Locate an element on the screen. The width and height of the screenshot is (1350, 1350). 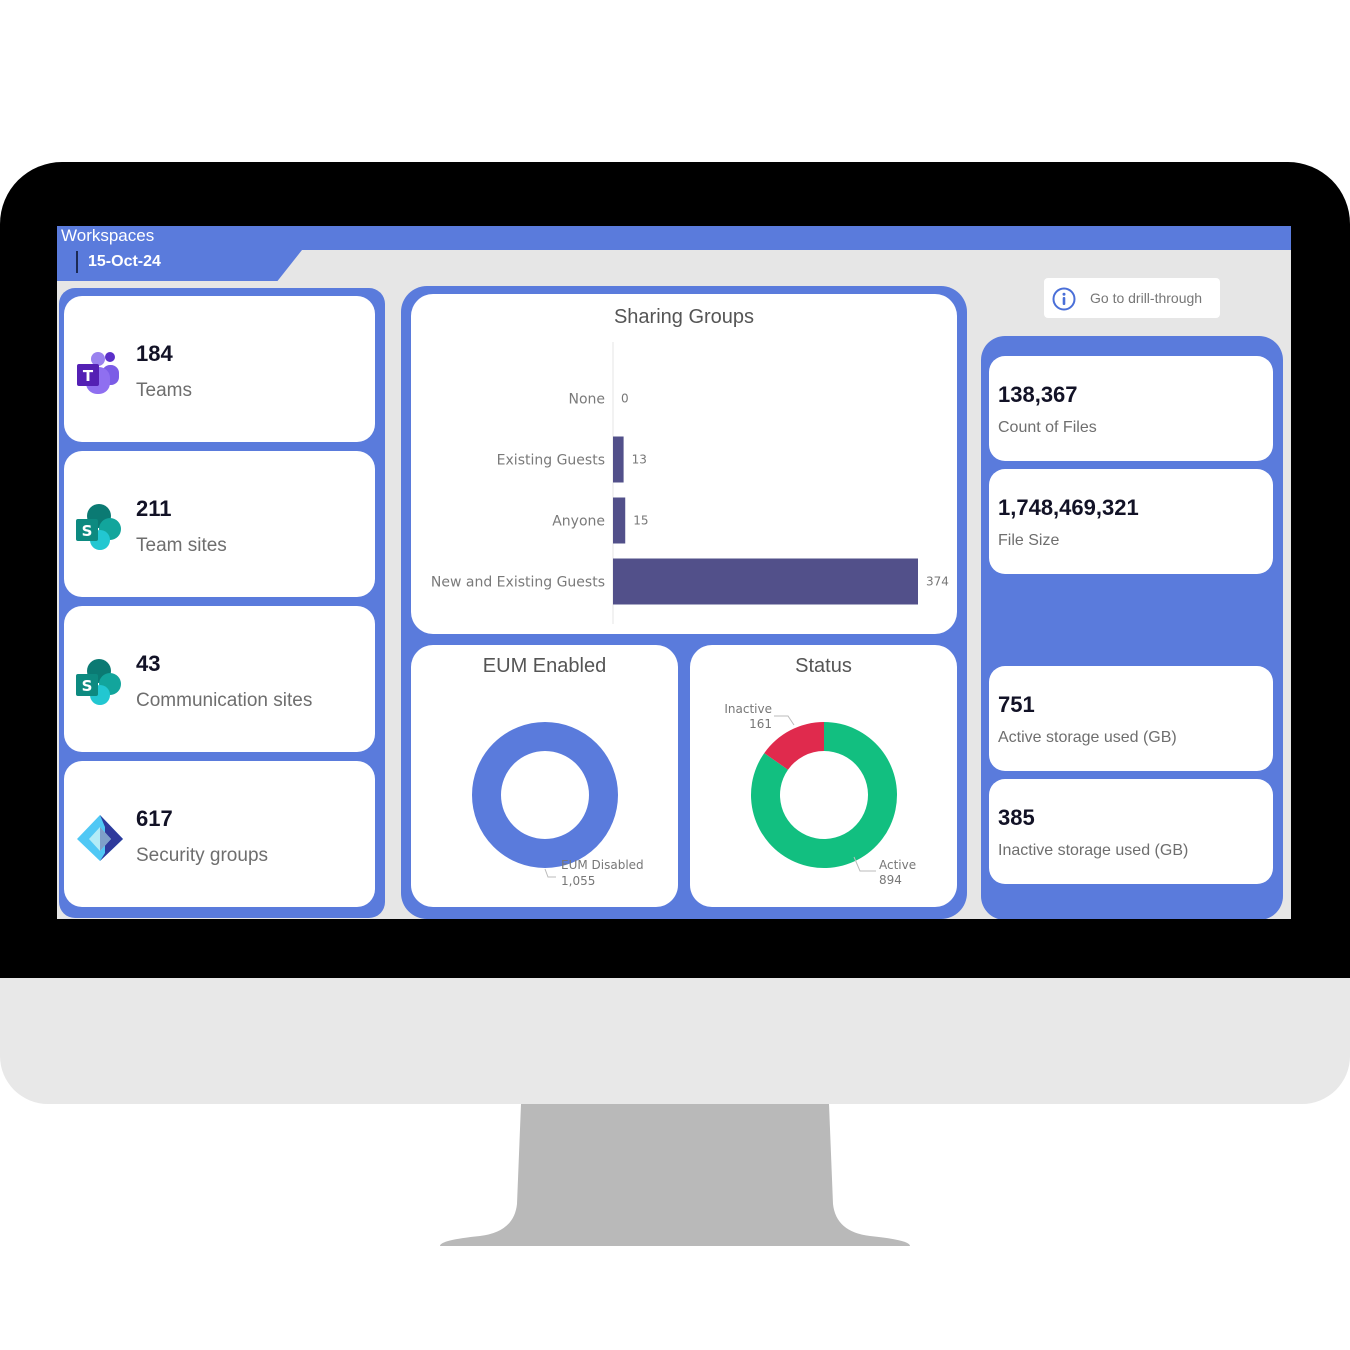
kpi-value: 43 is located at coordinates (148, 663).